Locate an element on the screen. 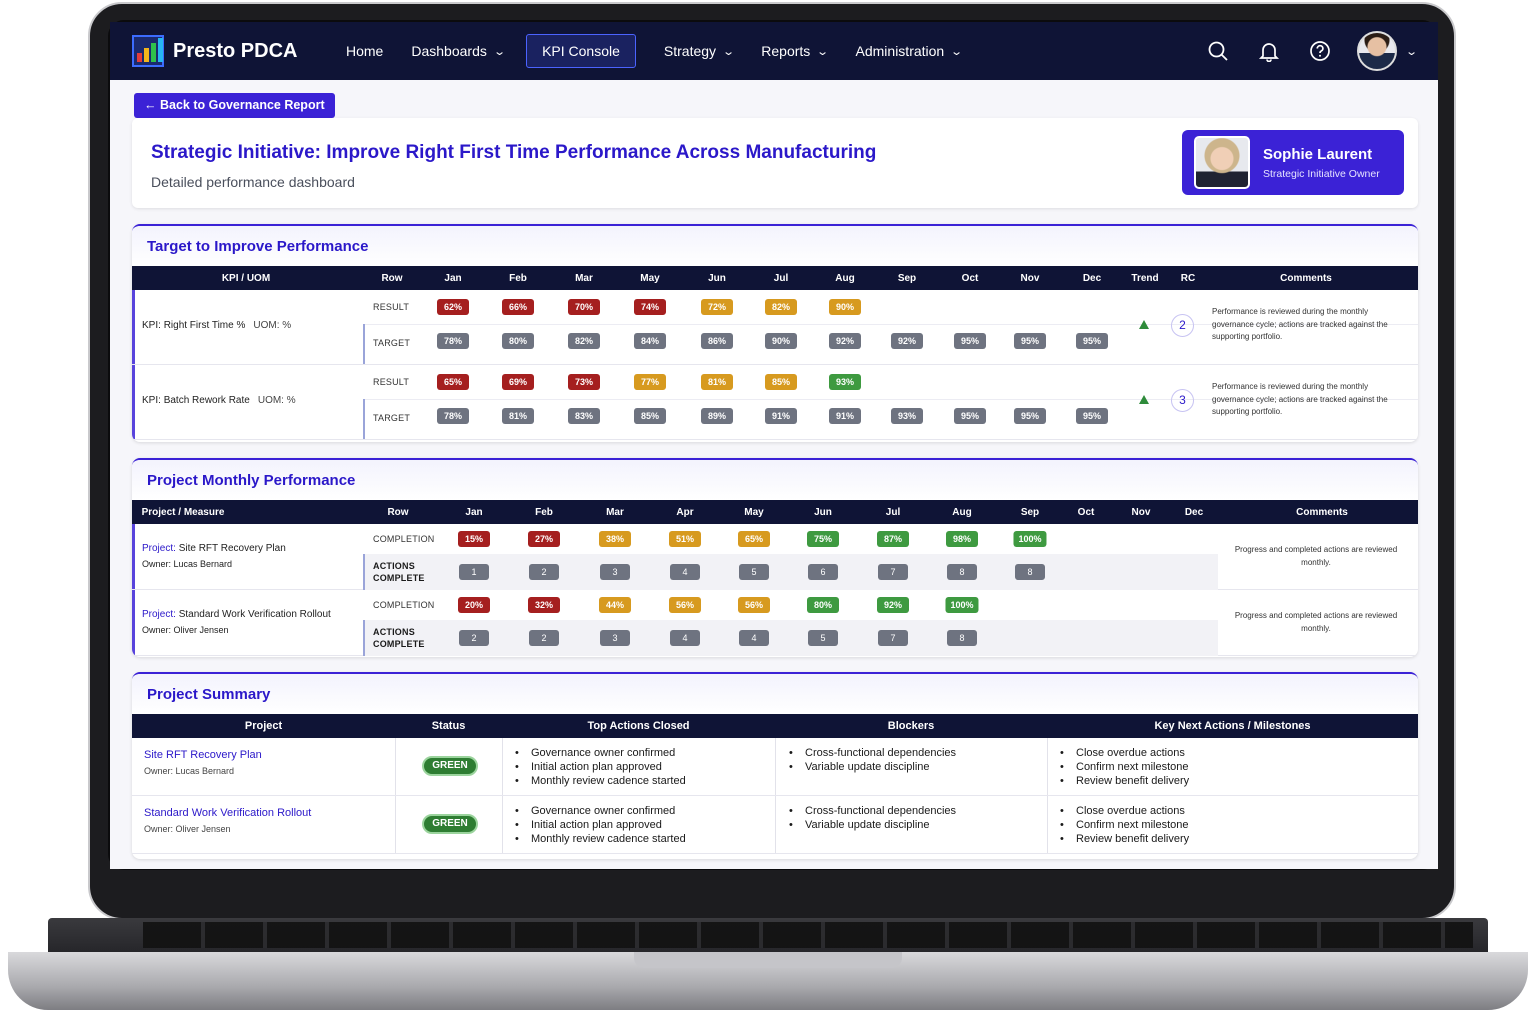 The height and width of the screenshot is (1024, 1536). bell-icon is located at coordinates (1269, 51).